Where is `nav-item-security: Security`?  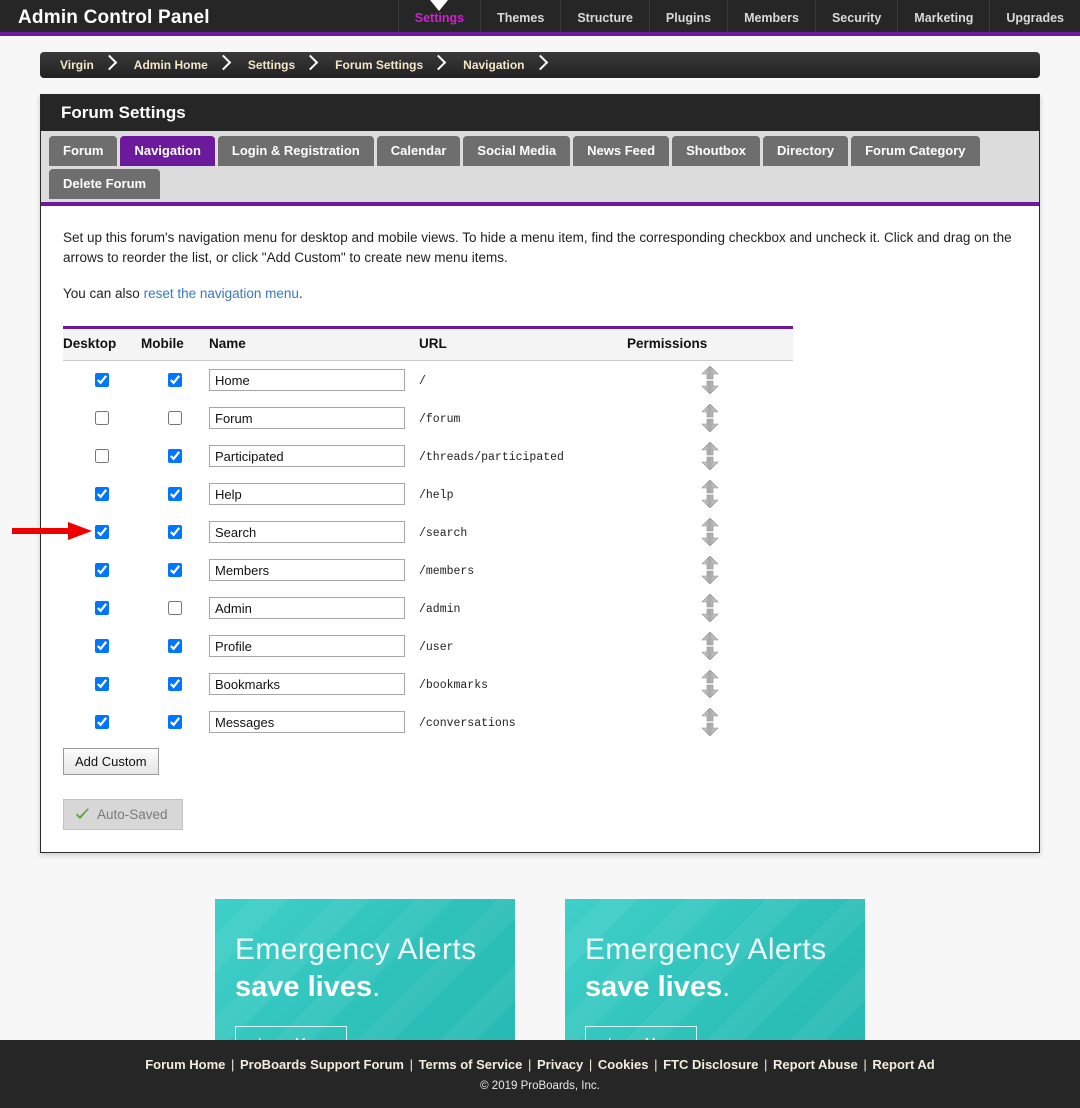 nav-item-security: Security is located at coordinates (855, 16).